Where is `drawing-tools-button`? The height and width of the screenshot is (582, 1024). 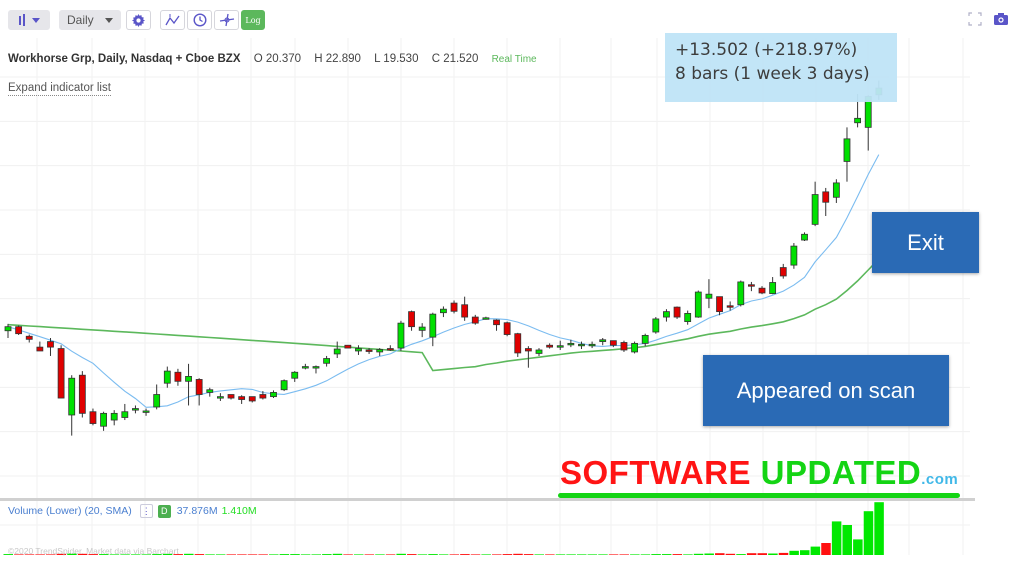 drawing-tools-button is located at coordinates (172, 20).